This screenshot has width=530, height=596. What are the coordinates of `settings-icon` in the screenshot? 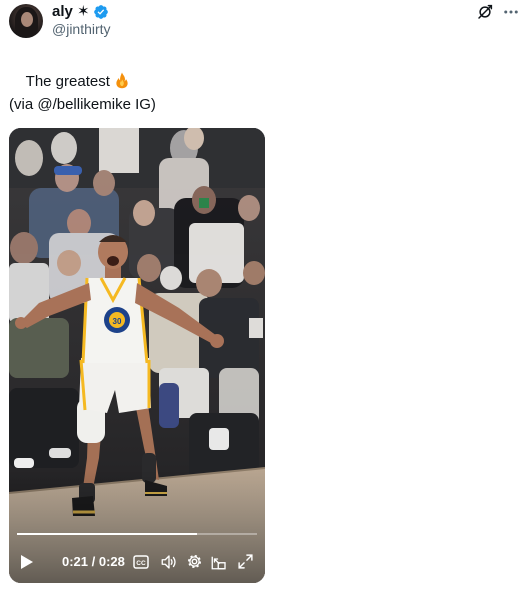 It's located at (194, 561).